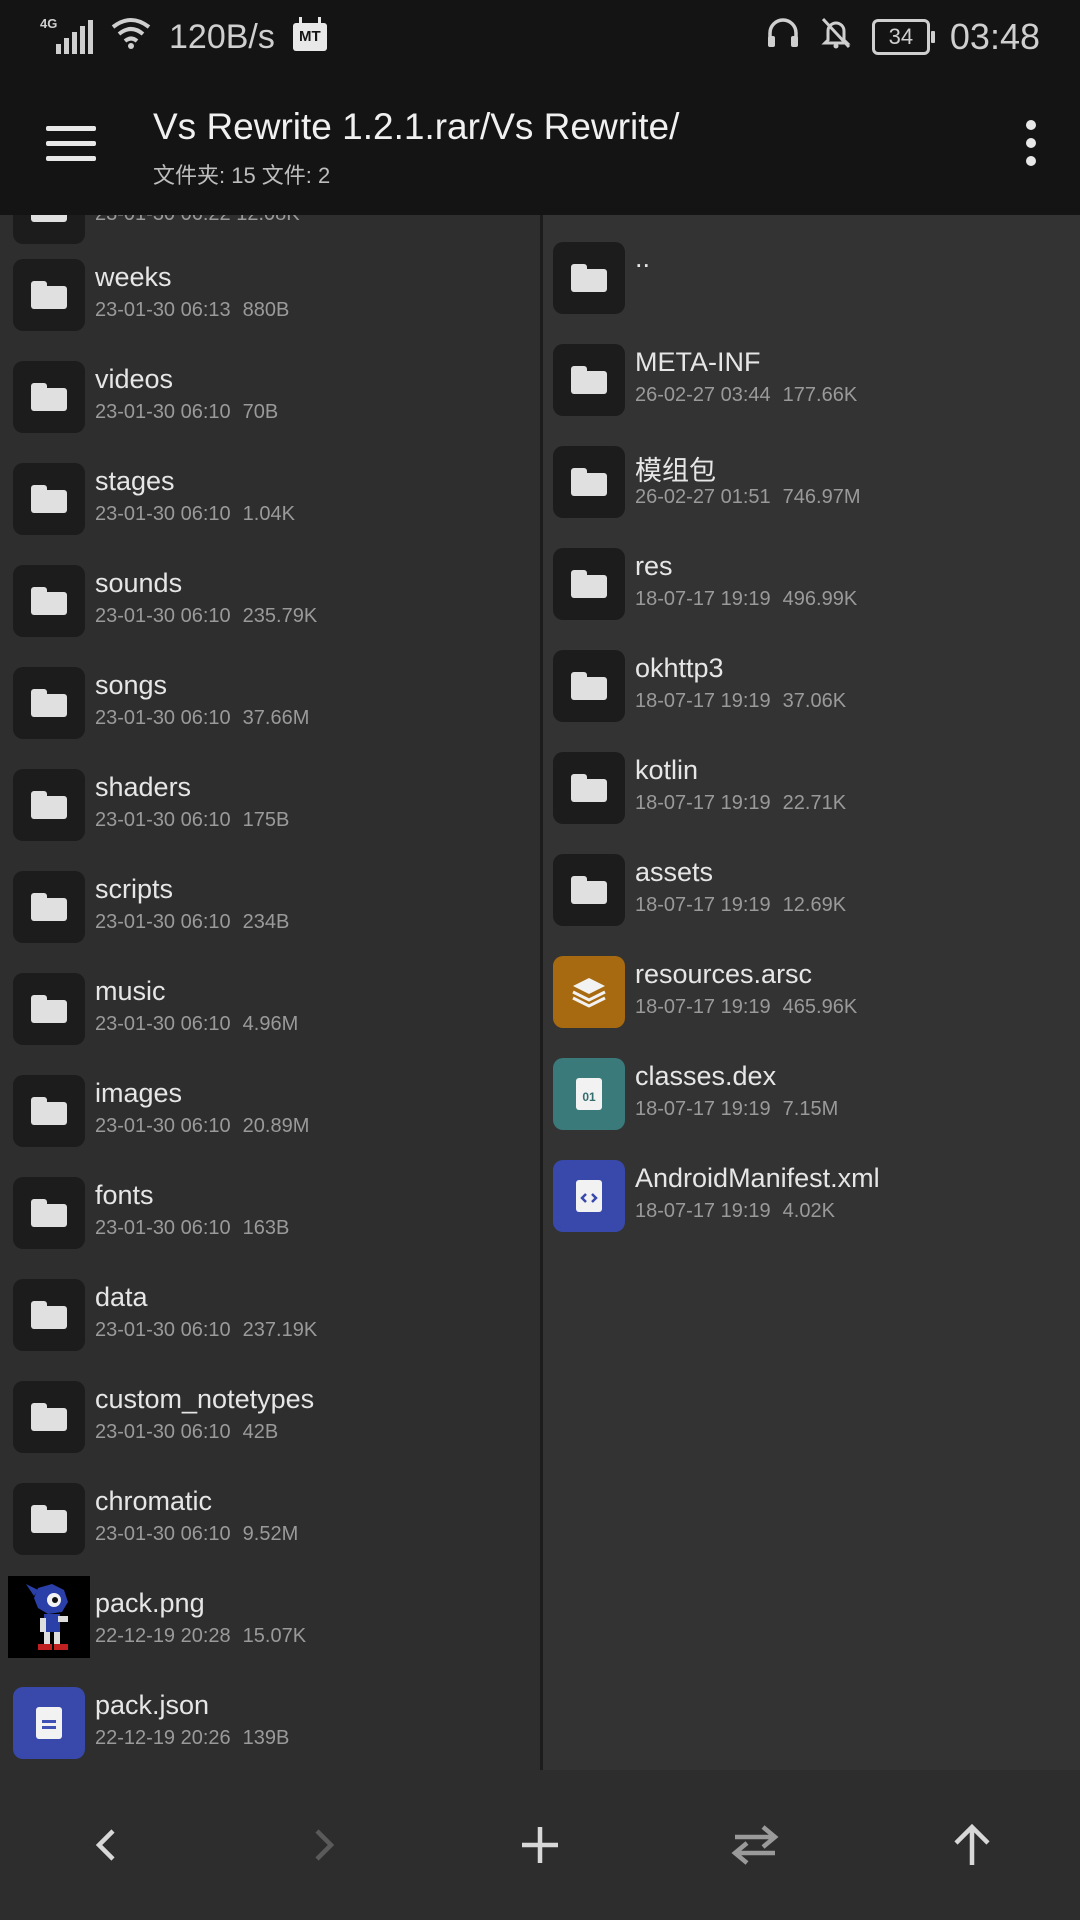 This screenshot has height=1920, width=1080. I want to click on wifi-icon, so click(131, 37).